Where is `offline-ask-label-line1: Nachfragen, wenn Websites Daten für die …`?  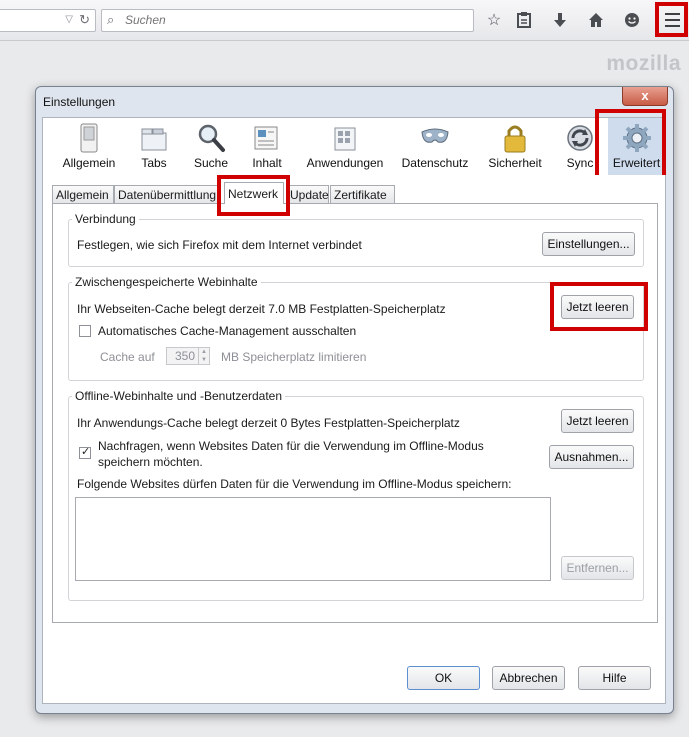
offline-ask-label-line1: Nachfragen, wenn Websites Daten für die … is located at coordinates (291, 446).